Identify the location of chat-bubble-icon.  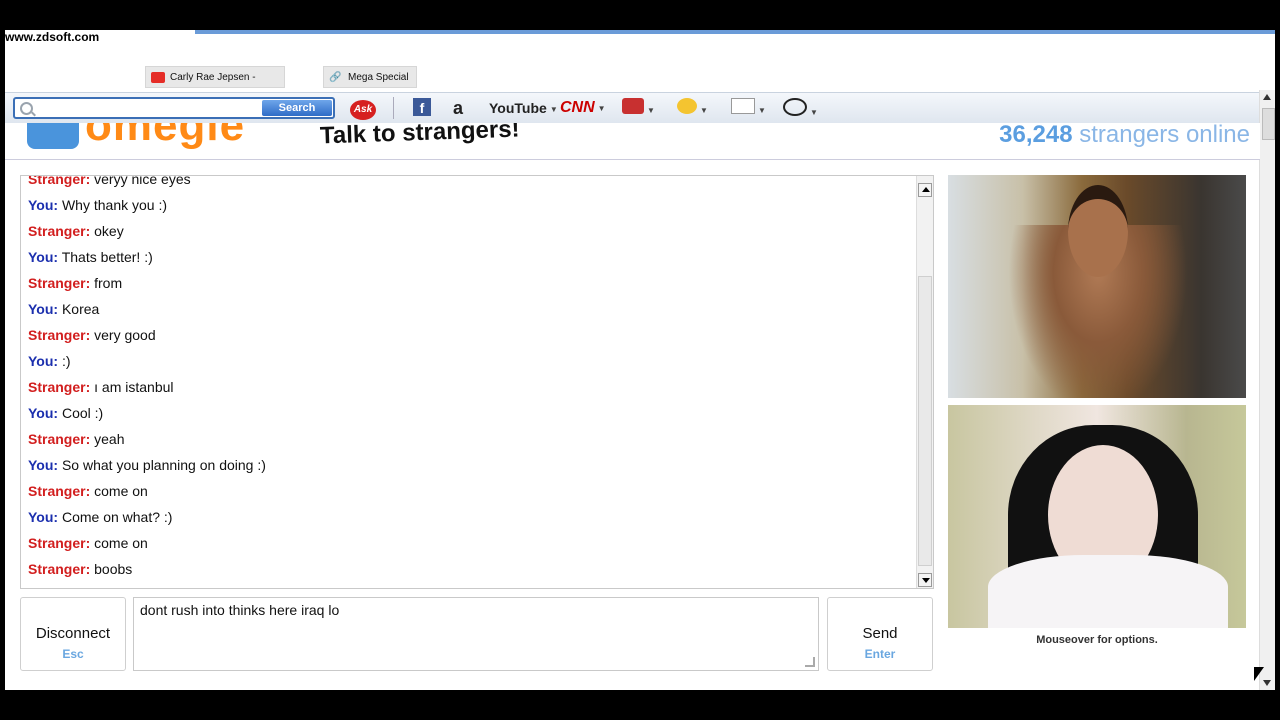
(53, 136).